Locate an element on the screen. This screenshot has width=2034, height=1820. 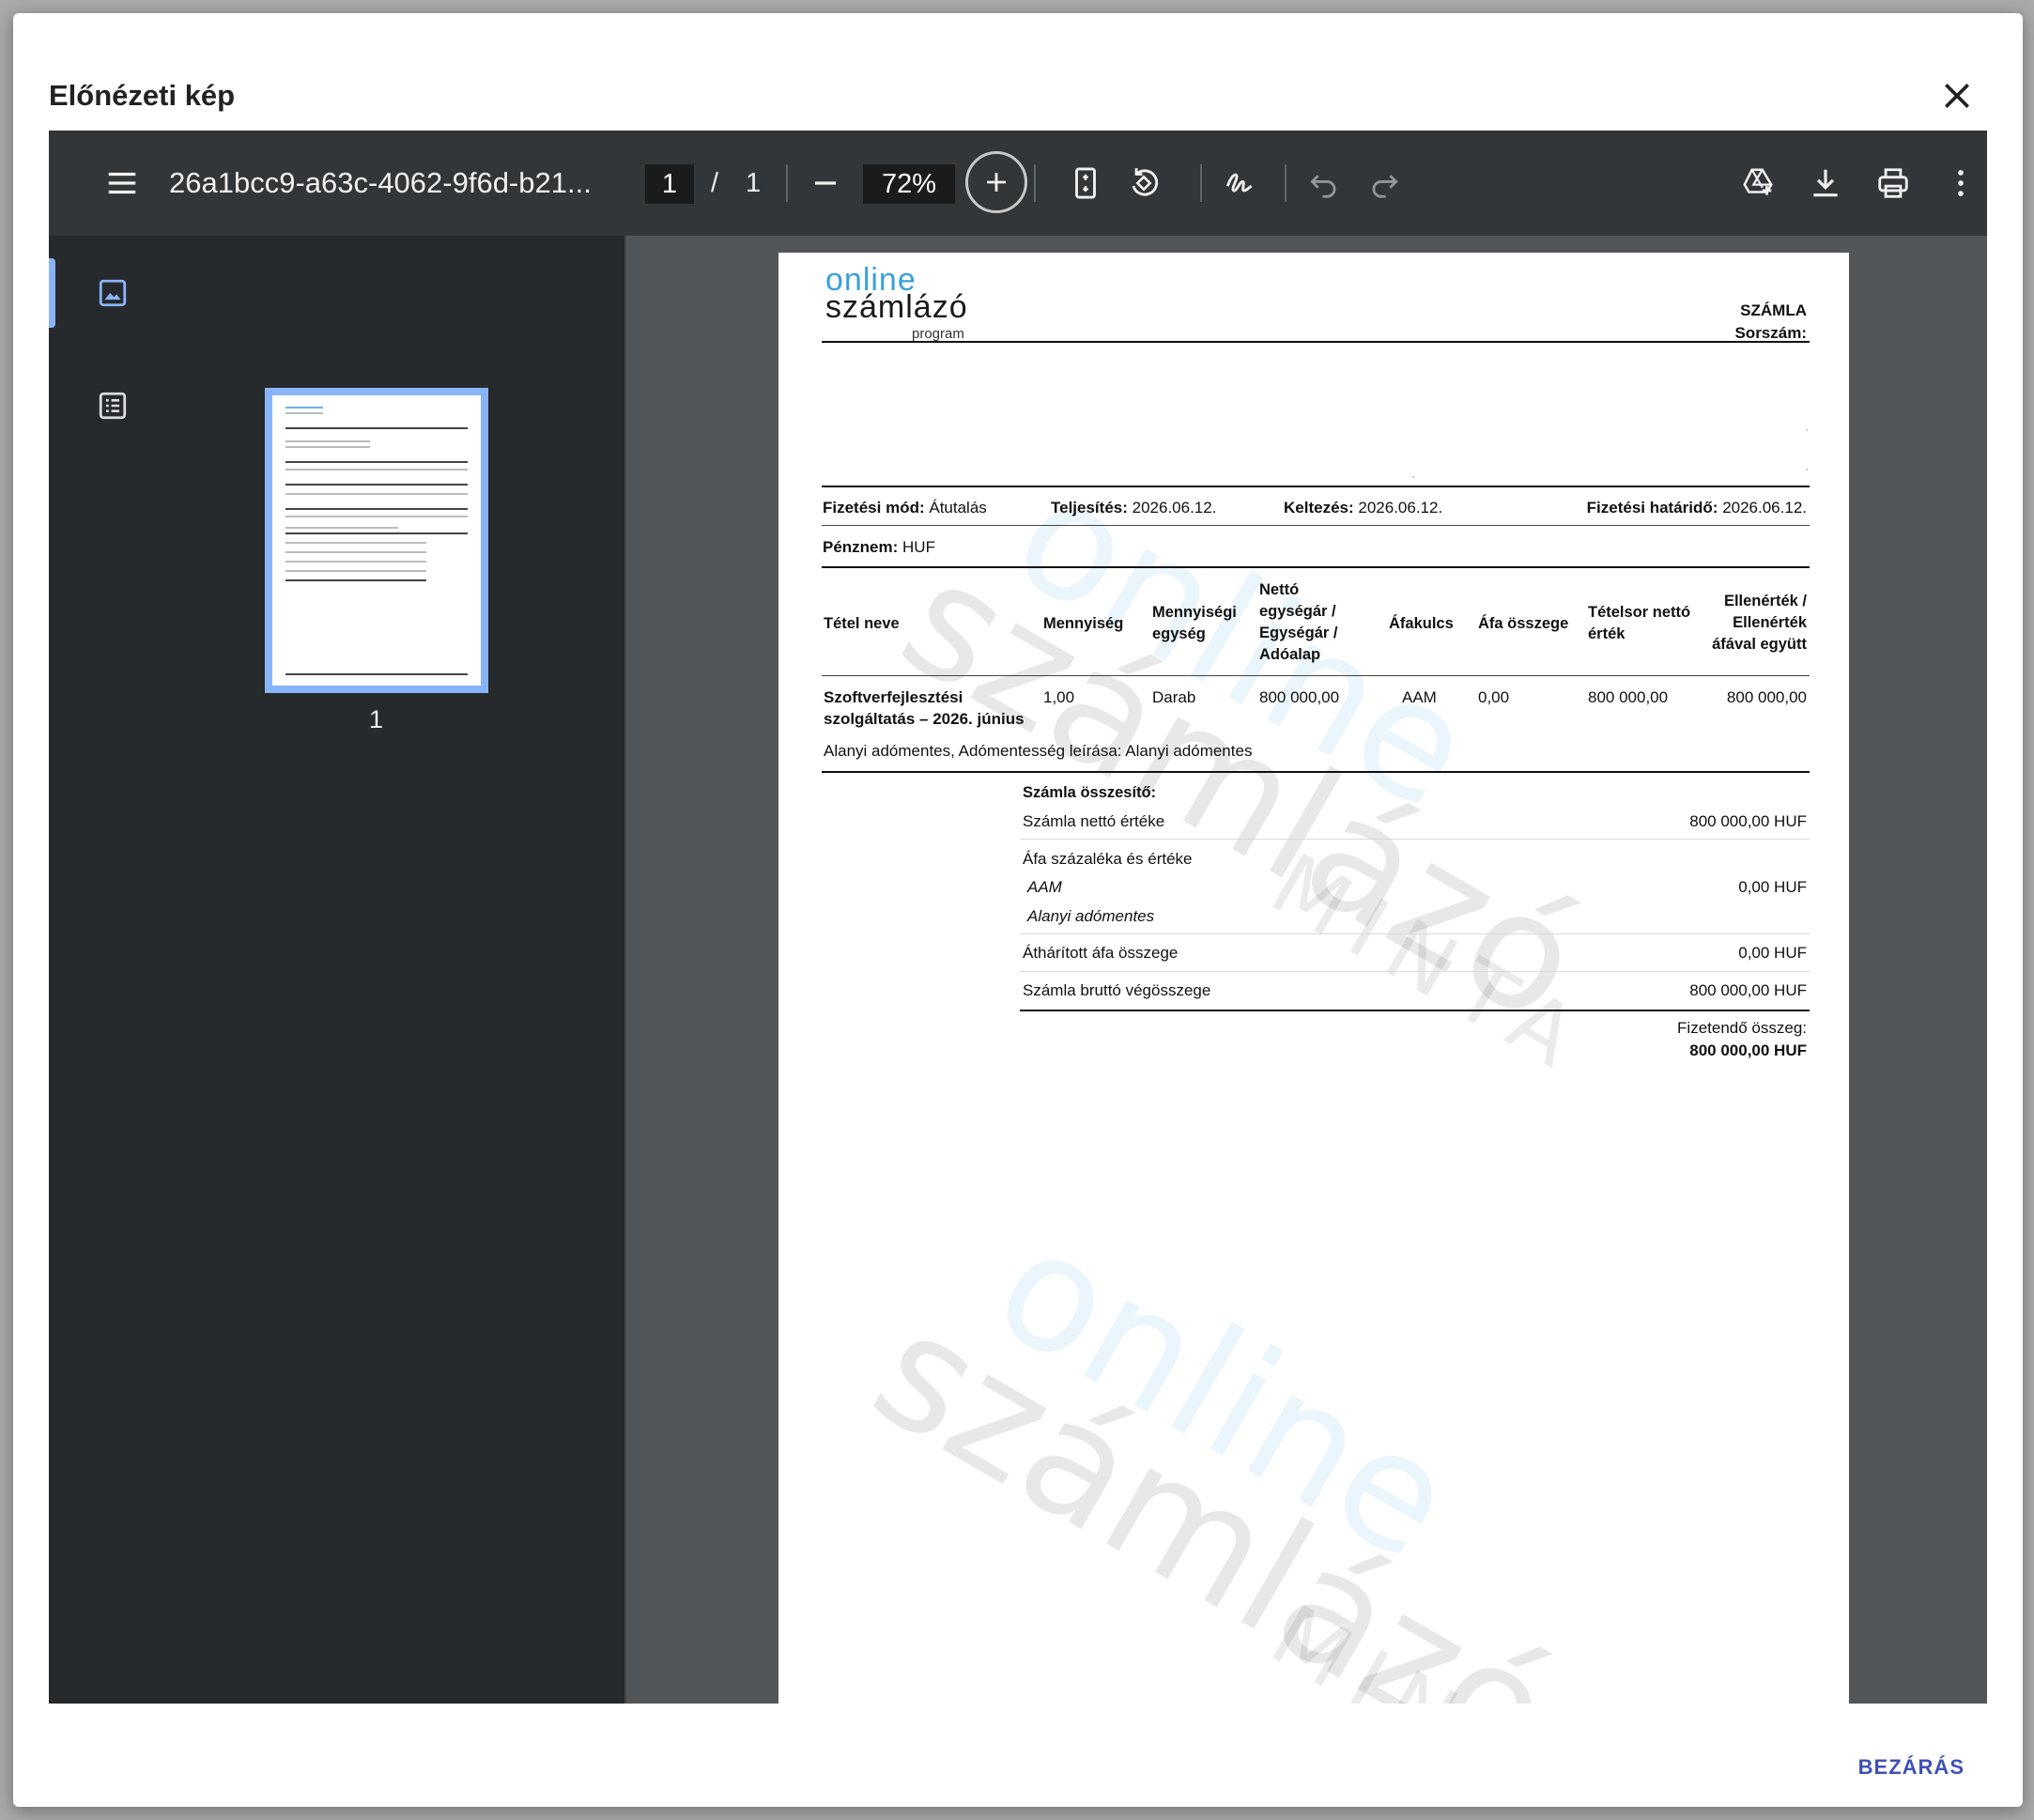
page-total: 1 is located at coordinates (754, 183).